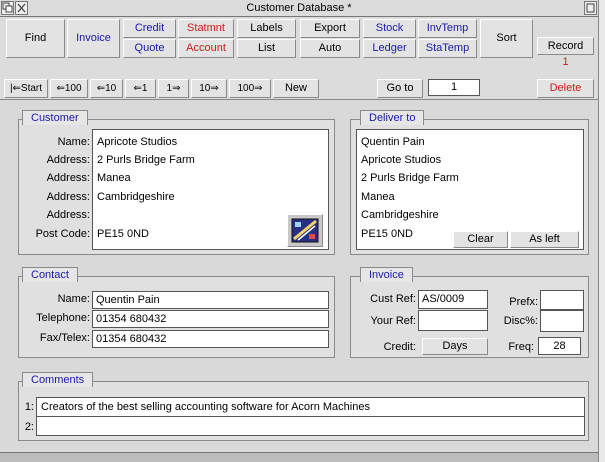 The image size is (605, 462). Describe the element at coordinates (386, 274) in the screenshot. I see `invoice-heading: Invoice` at that location.